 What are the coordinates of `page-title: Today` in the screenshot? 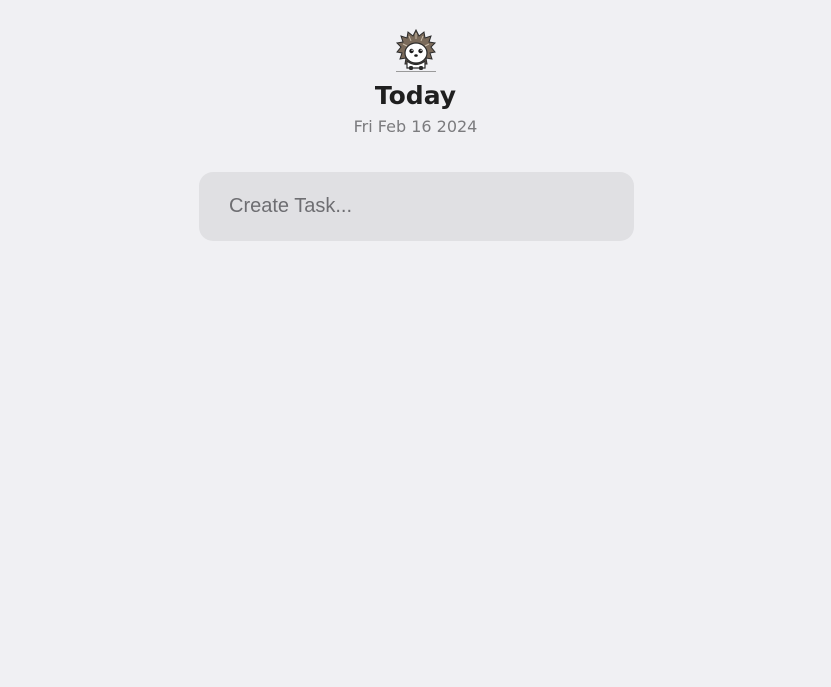 It's located at (415, 95).